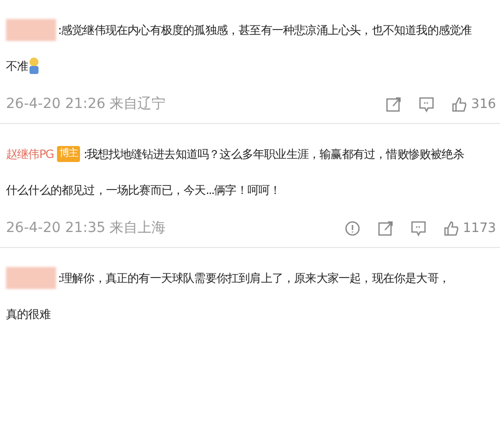 The height and width of the screenshot is (440, 500). Describe the element at coordinates (143, 190) in the screenshot. I see `comment-text: 什么什么的都见过，一场比赛而已，今天...俩字！呵呵！` at that location.